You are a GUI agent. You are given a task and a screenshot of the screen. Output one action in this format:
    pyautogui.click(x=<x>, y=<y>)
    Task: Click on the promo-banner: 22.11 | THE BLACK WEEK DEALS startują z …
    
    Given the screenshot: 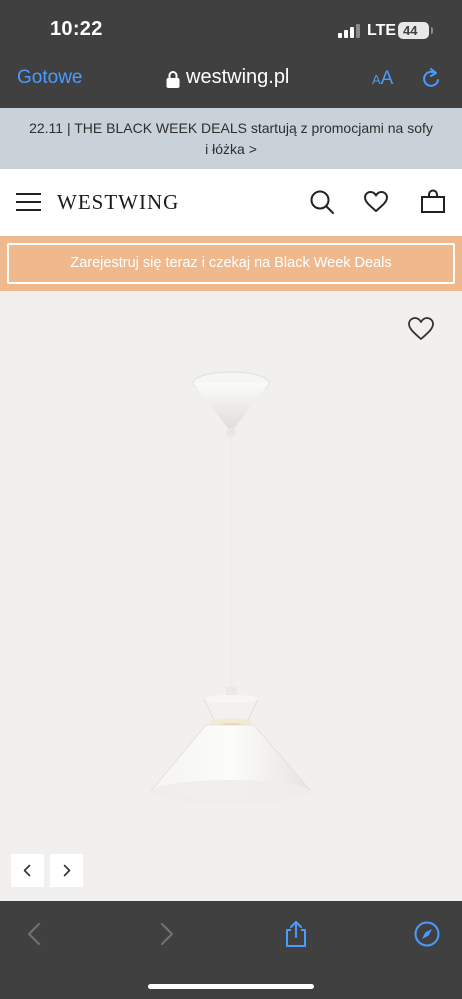 What is the action you would take?
    pyautogui.click(x=231, y=138)
    